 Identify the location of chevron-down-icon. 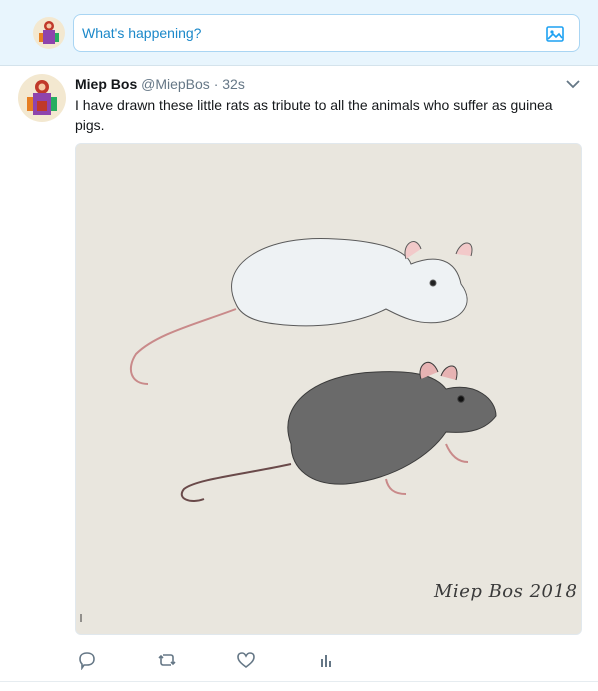
(573, 84).